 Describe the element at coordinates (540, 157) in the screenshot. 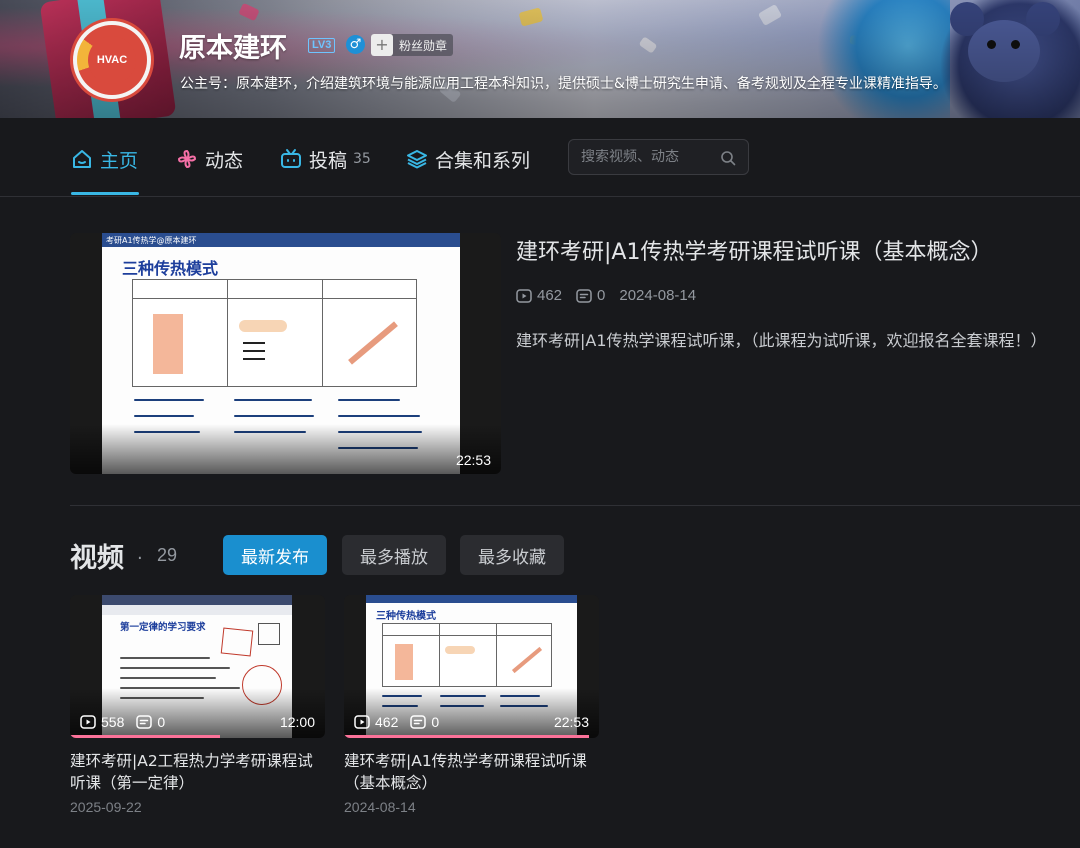

I see `profile-nav: 主页 动态 投稿 35 合集和系列` at that location.